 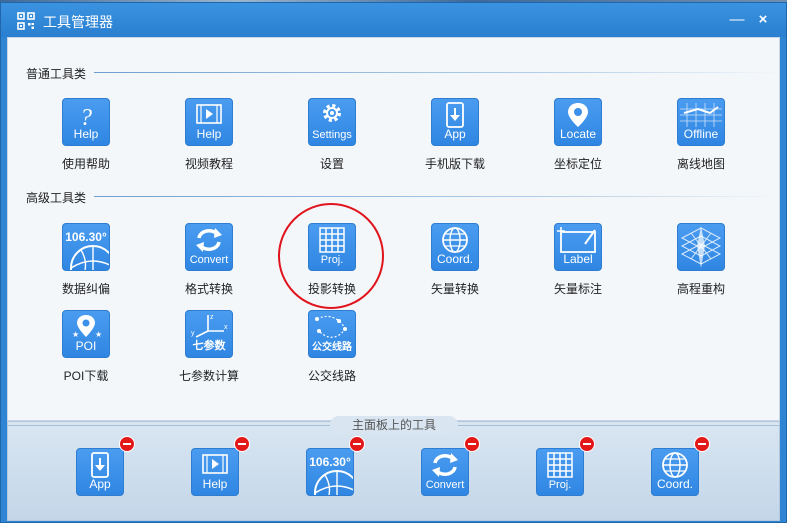 I want to click on svg-text: x, so click(x=226, y=327).